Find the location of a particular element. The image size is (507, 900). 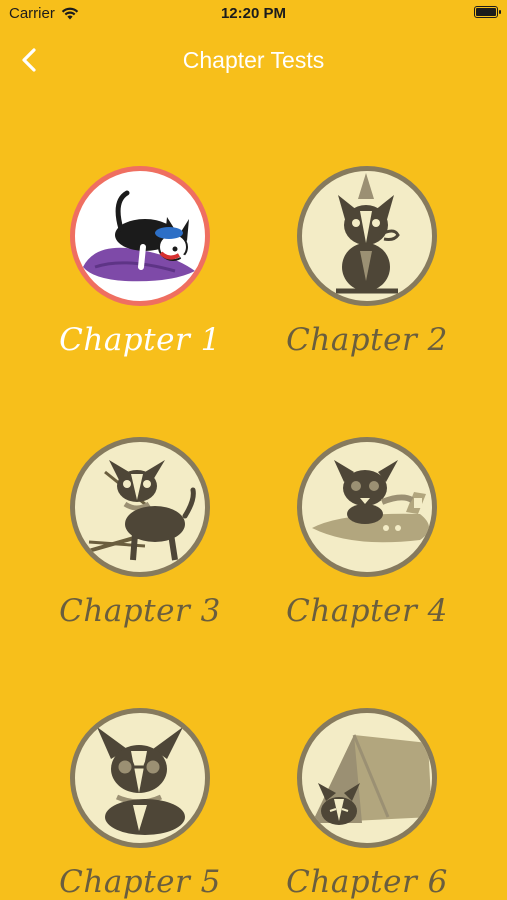

status-bar: Carrier 12:20 PM is located at coordinates (253, 14).